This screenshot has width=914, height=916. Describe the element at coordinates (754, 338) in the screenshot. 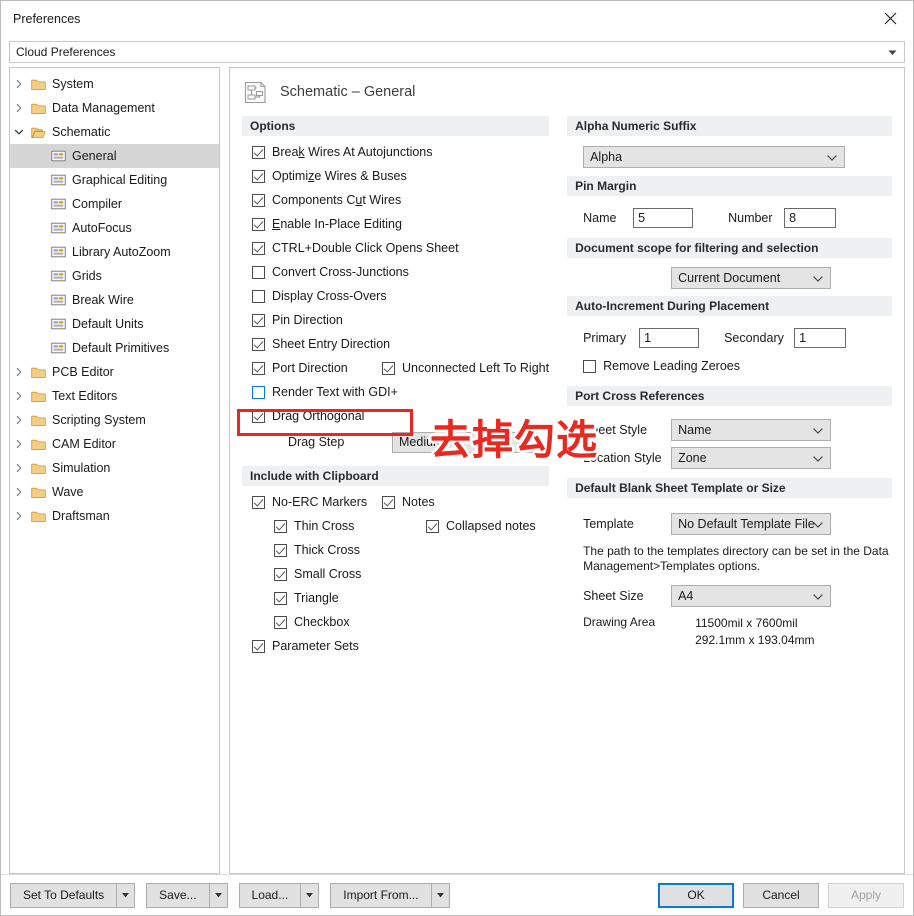

I see `secondary-label: Secondary` at that location.